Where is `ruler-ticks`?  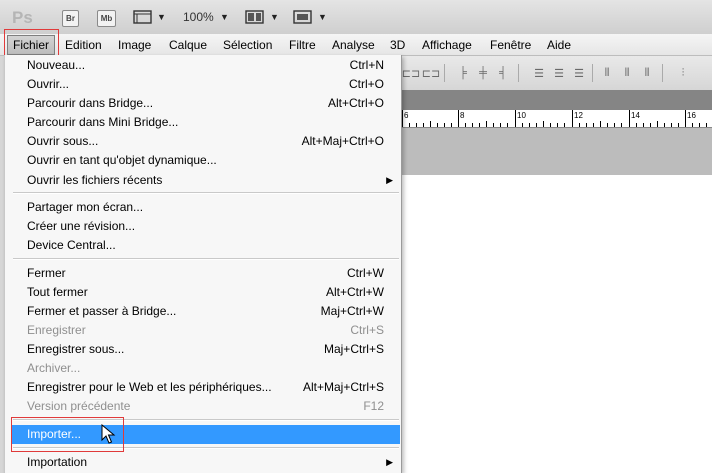
ruler-ticks is located at coordinates (554, 118).